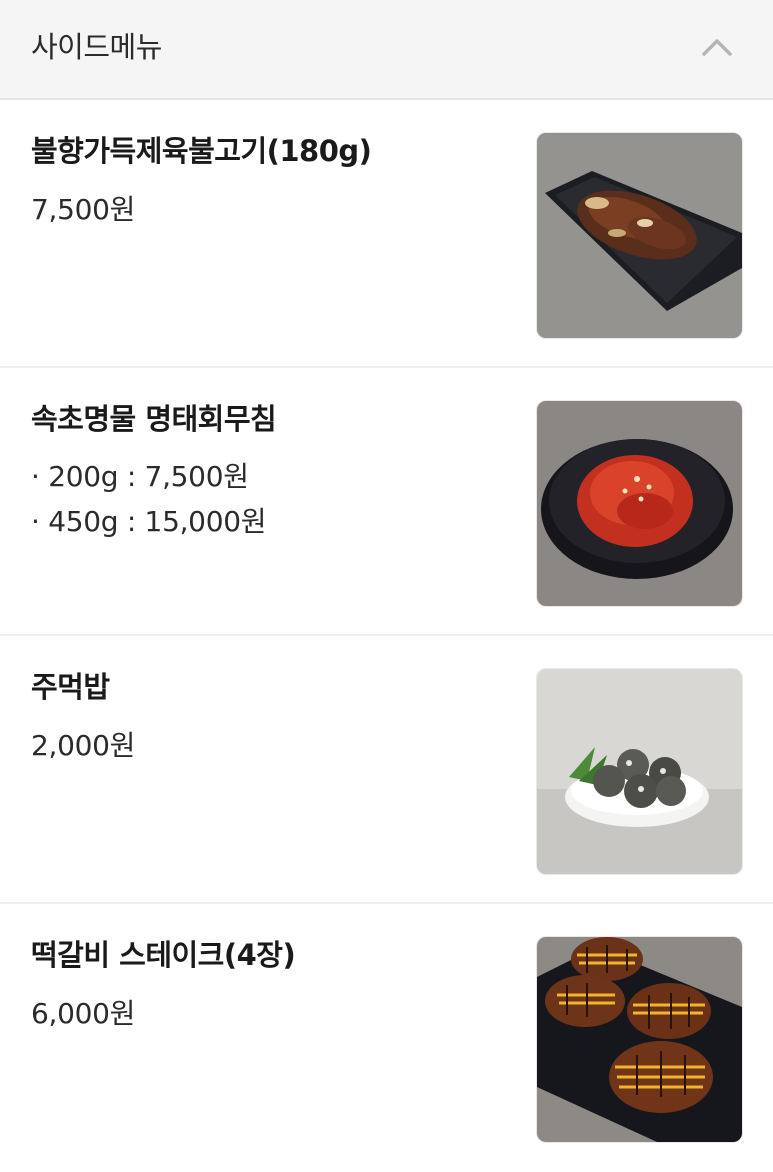 The image size is (773, 1172). What do you see at coordinates (149, 521) in the screenshot?
I see `price-option: · 450g : 15,000원` at bounding box center [149, 521].